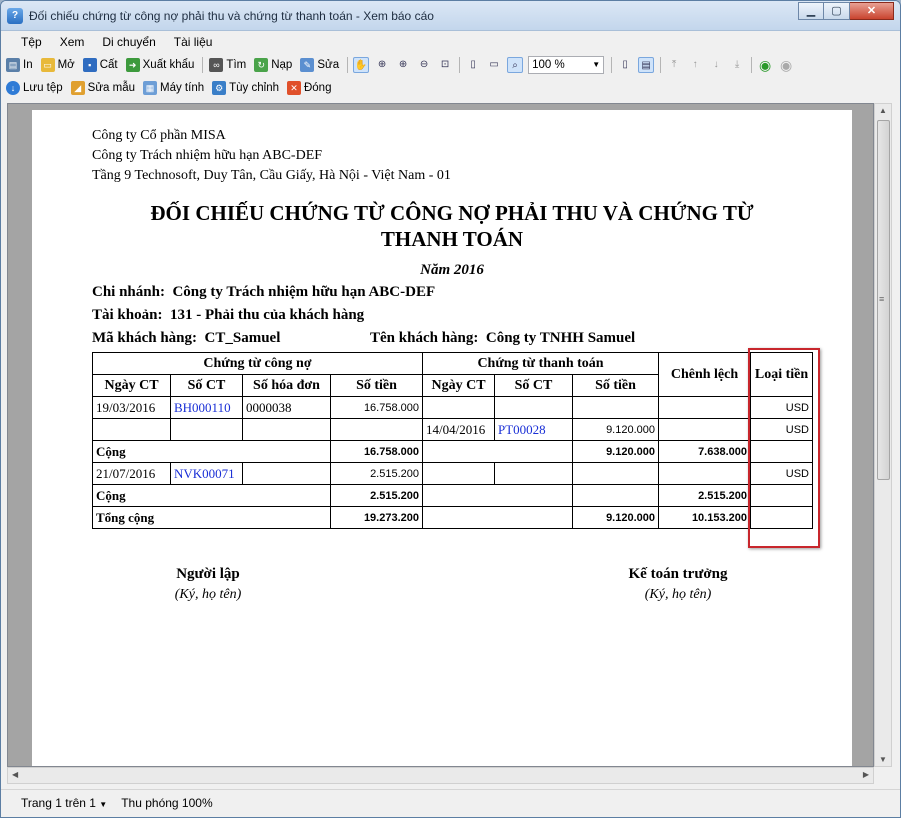  I want to click on branch-company-name: Công ty Trách nhiệm hữu hạn ABC-DEF, so click(207, 155).